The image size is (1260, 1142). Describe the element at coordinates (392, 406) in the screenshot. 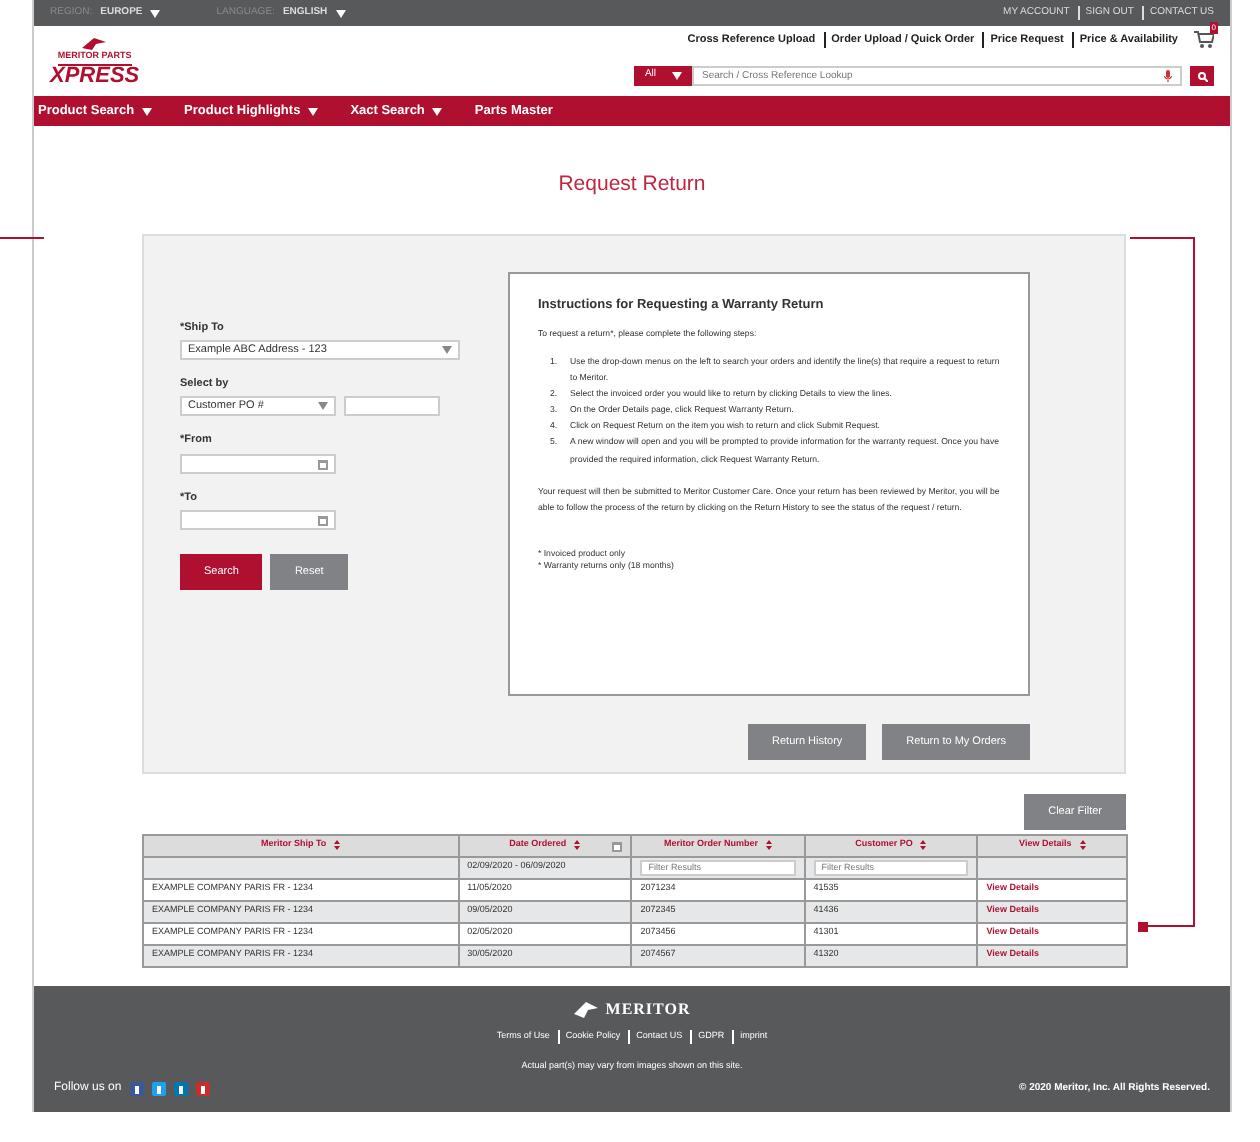

I see `select-by-field` at that location.